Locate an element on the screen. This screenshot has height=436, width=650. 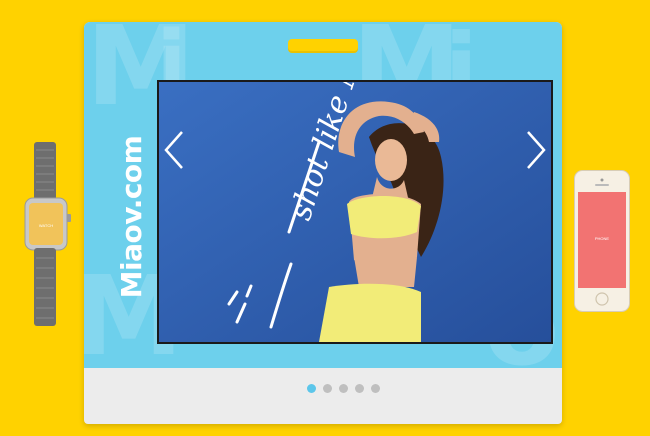
next-slide-button is located at coordinates (536, 150).